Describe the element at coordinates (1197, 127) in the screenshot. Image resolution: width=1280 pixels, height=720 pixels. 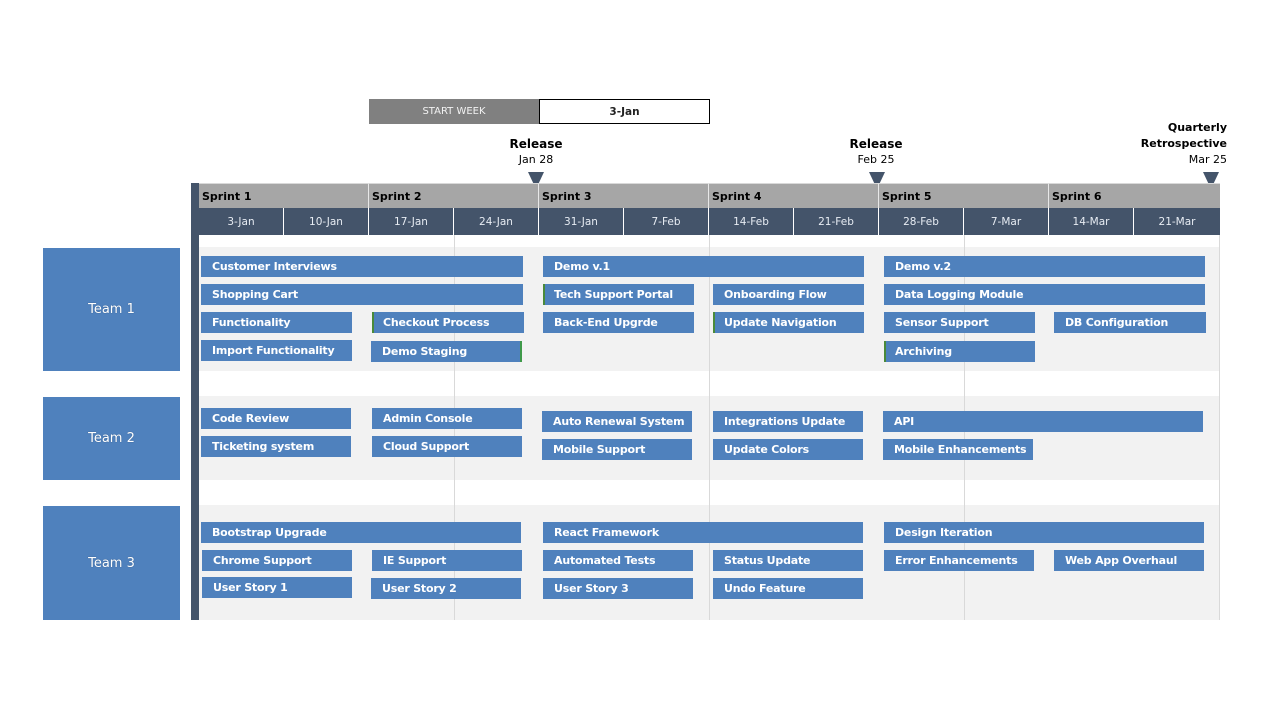
I see `milestone-title-line1: Quarterly` at that location.